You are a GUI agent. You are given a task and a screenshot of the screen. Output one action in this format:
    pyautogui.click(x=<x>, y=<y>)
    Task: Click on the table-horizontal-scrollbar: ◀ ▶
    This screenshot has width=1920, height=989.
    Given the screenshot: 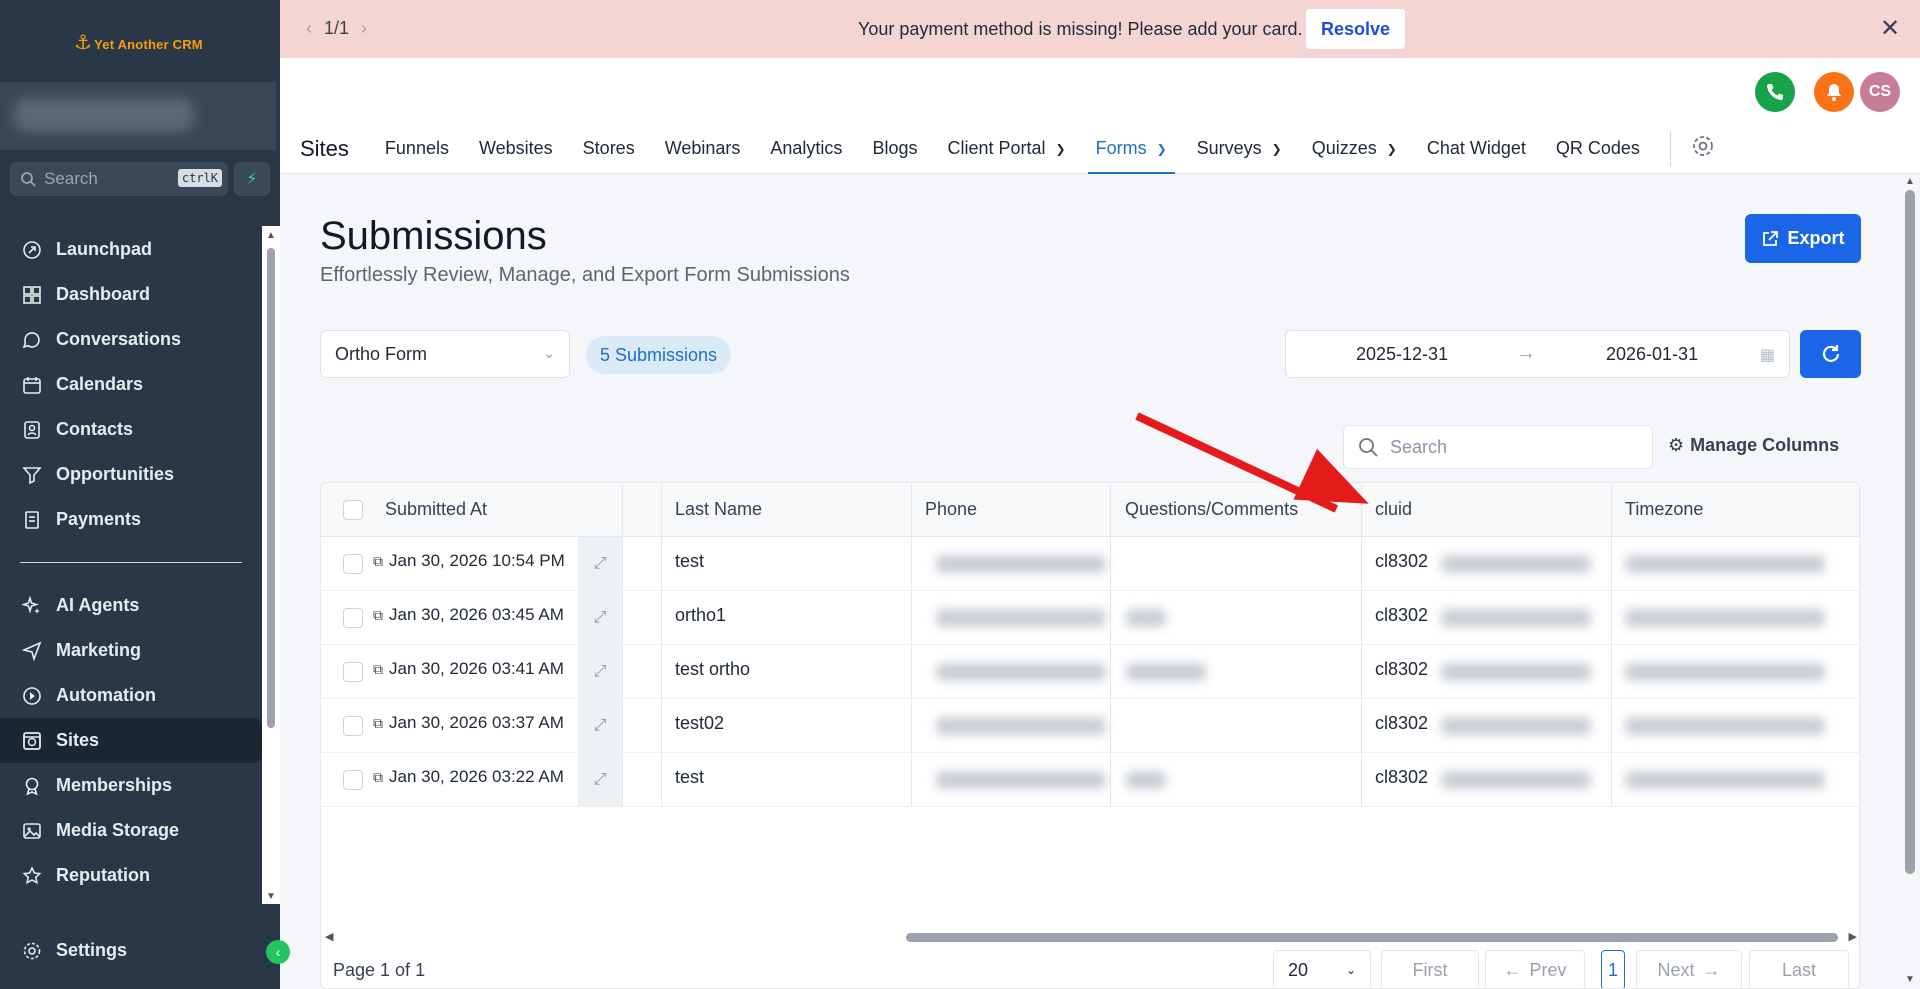 What is the action you would take?
    pyautogui.click(x=1090, y=937)
    